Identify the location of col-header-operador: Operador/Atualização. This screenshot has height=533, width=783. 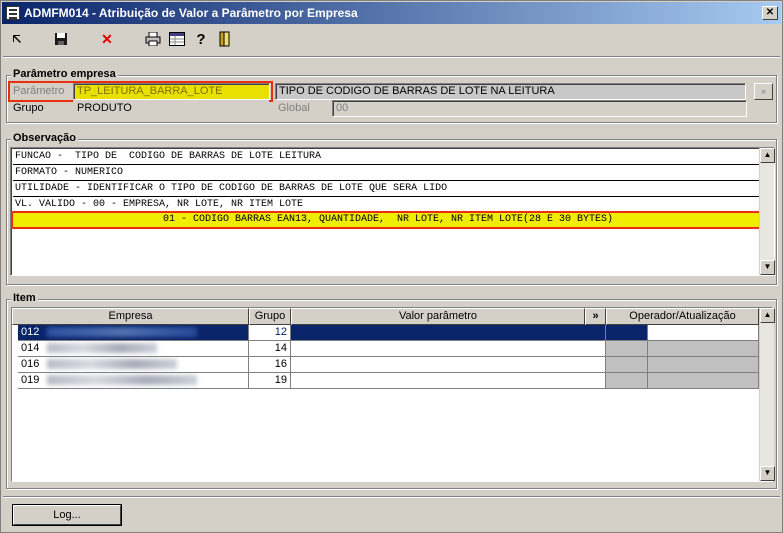
(682, 316).